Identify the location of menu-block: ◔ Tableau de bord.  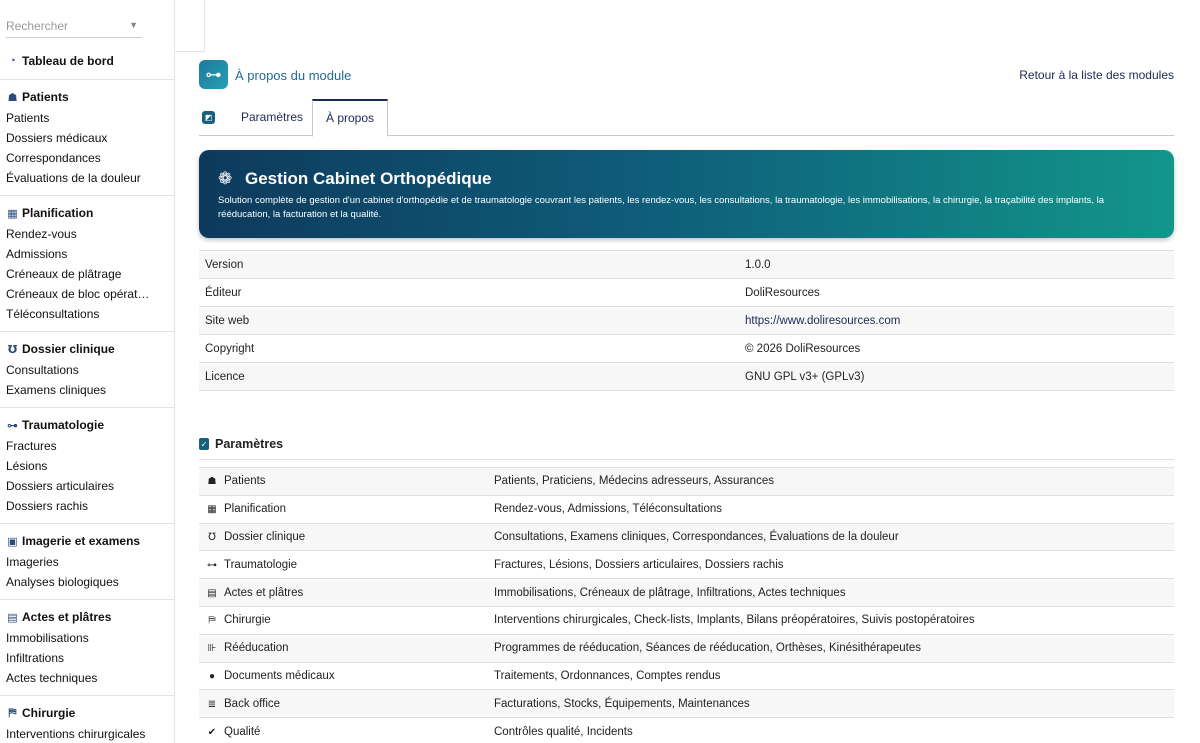
(87, 59).